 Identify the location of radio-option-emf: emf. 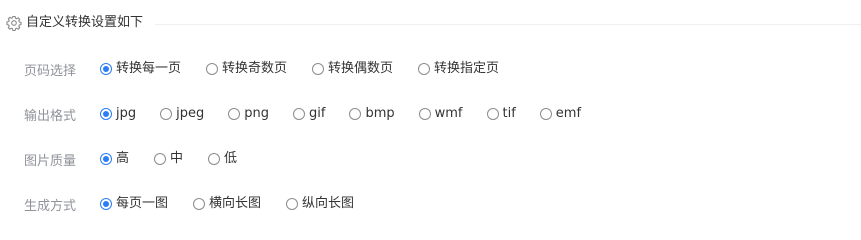
(560, 114).